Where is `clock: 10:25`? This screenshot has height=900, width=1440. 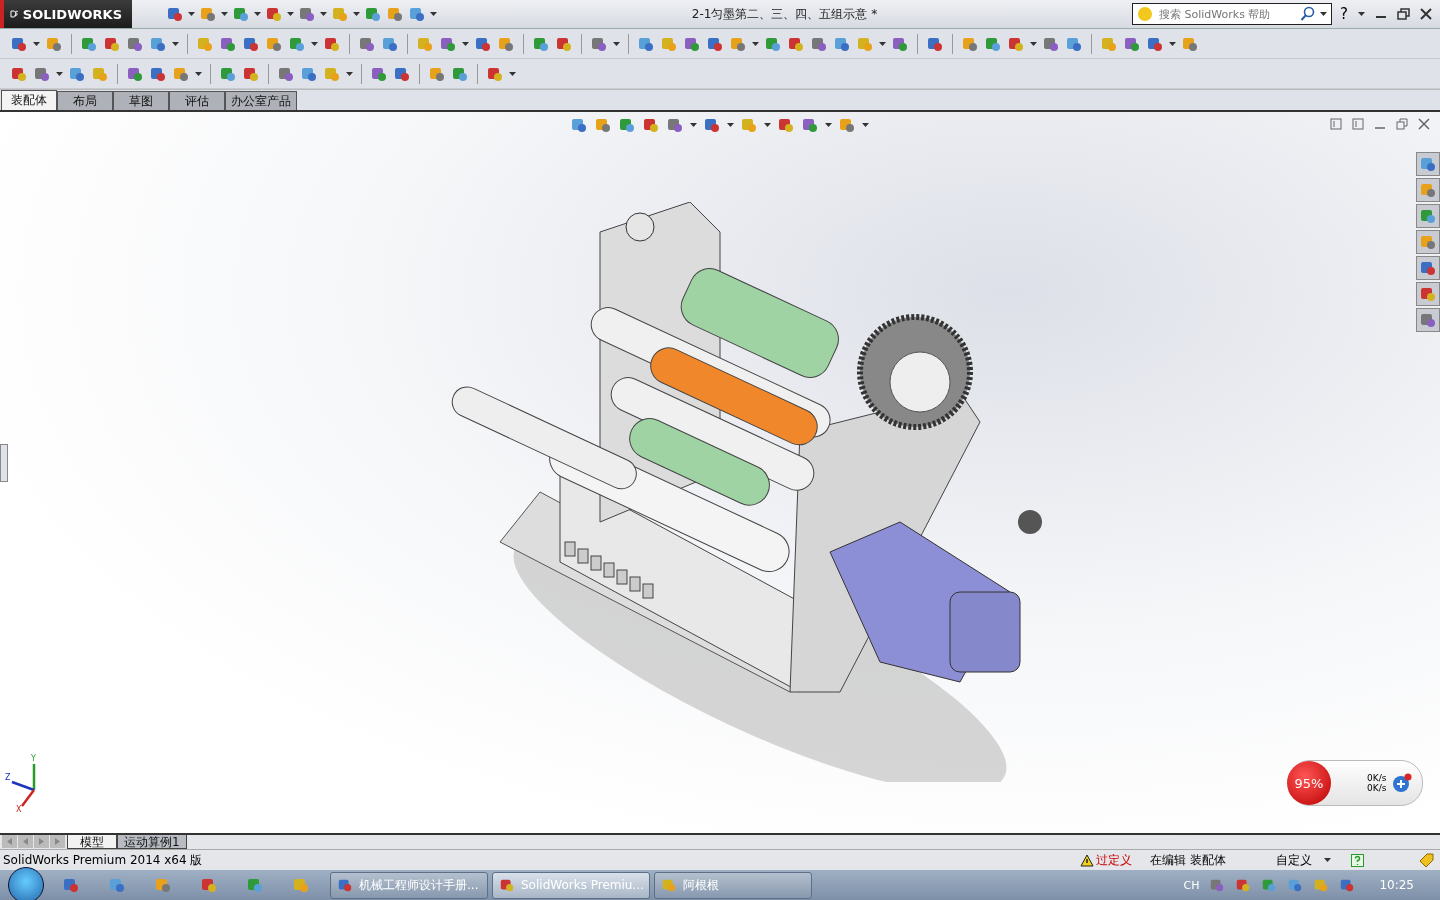 clock: 10:25 is located at coordinates (1396, 885).